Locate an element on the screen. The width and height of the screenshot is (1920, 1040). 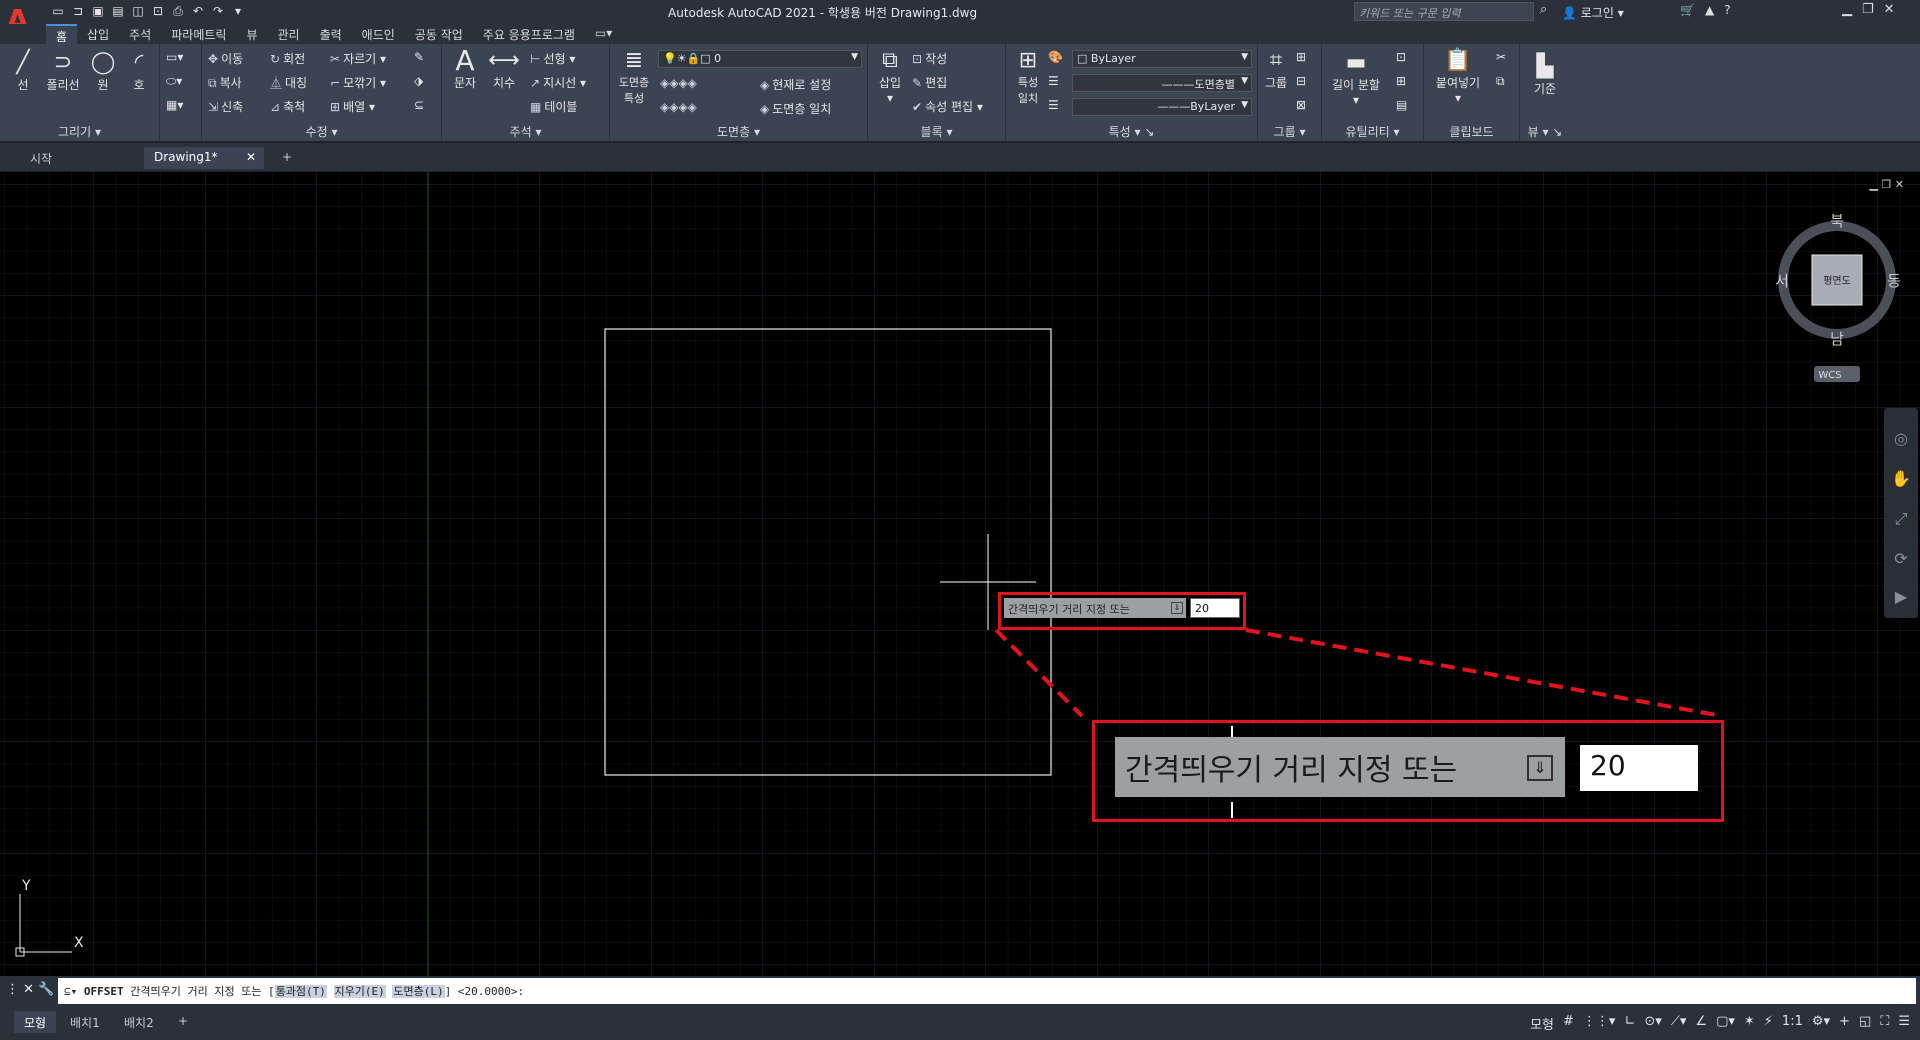
orbit-icon: ⟳ is located at coordinates (1901, 558).